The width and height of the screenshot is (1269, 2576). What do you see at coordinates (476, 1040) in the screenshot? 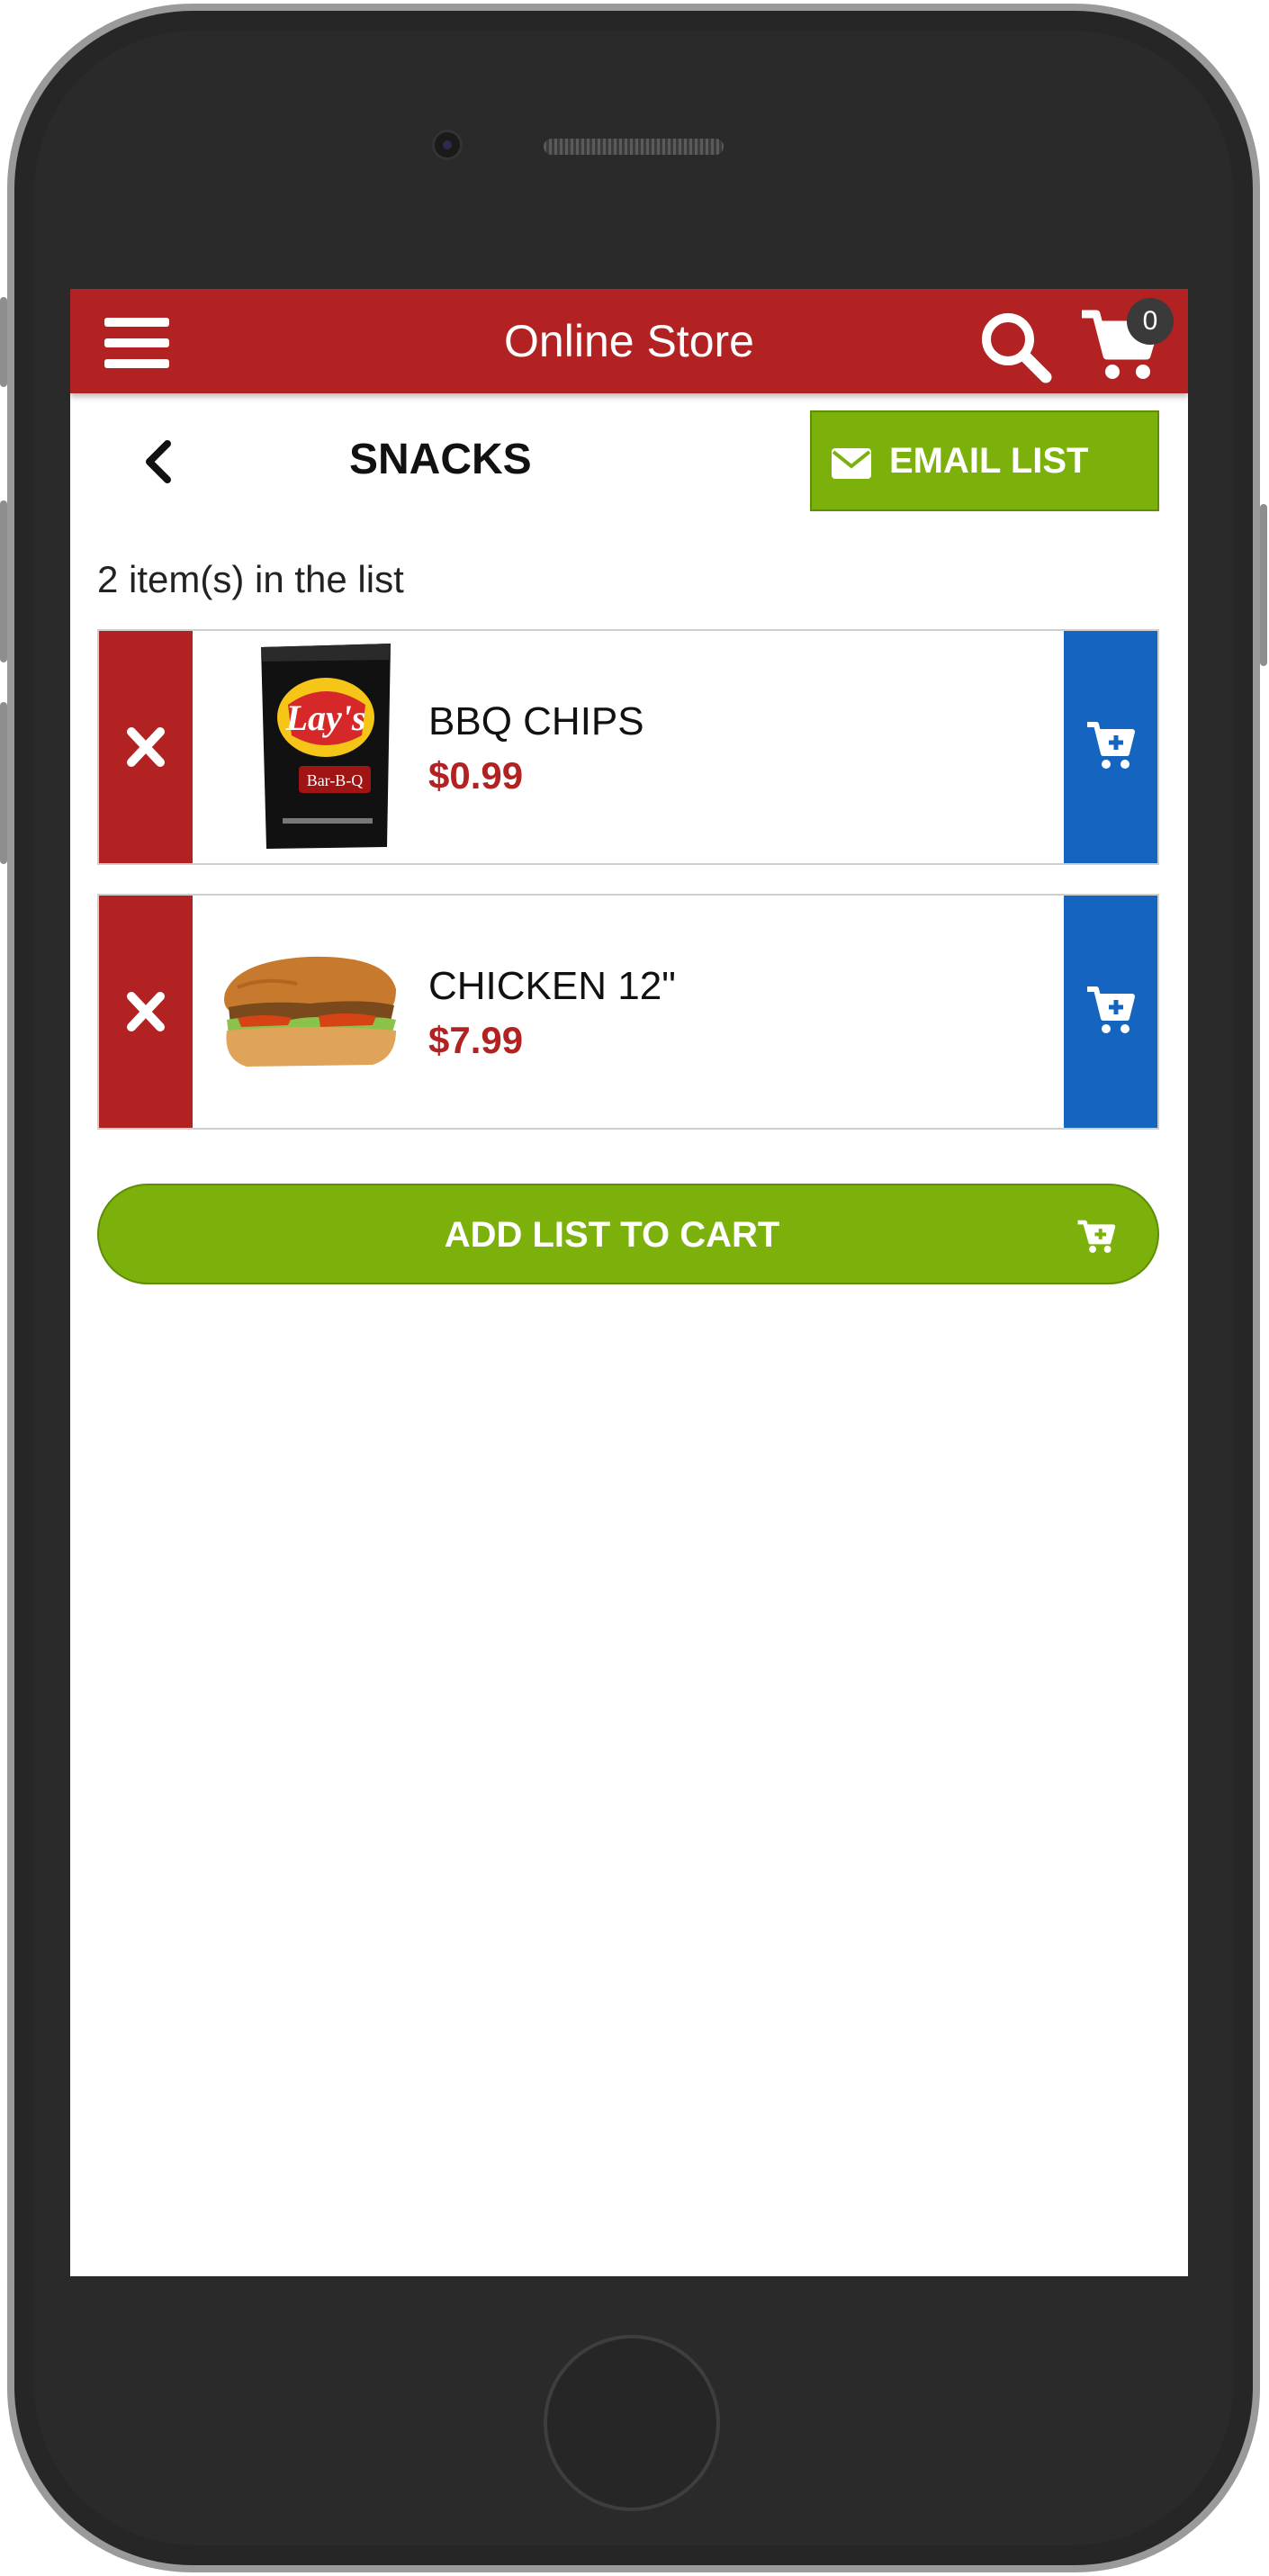
I see `item-price: $7.99` at bounding box center [476, 1040].